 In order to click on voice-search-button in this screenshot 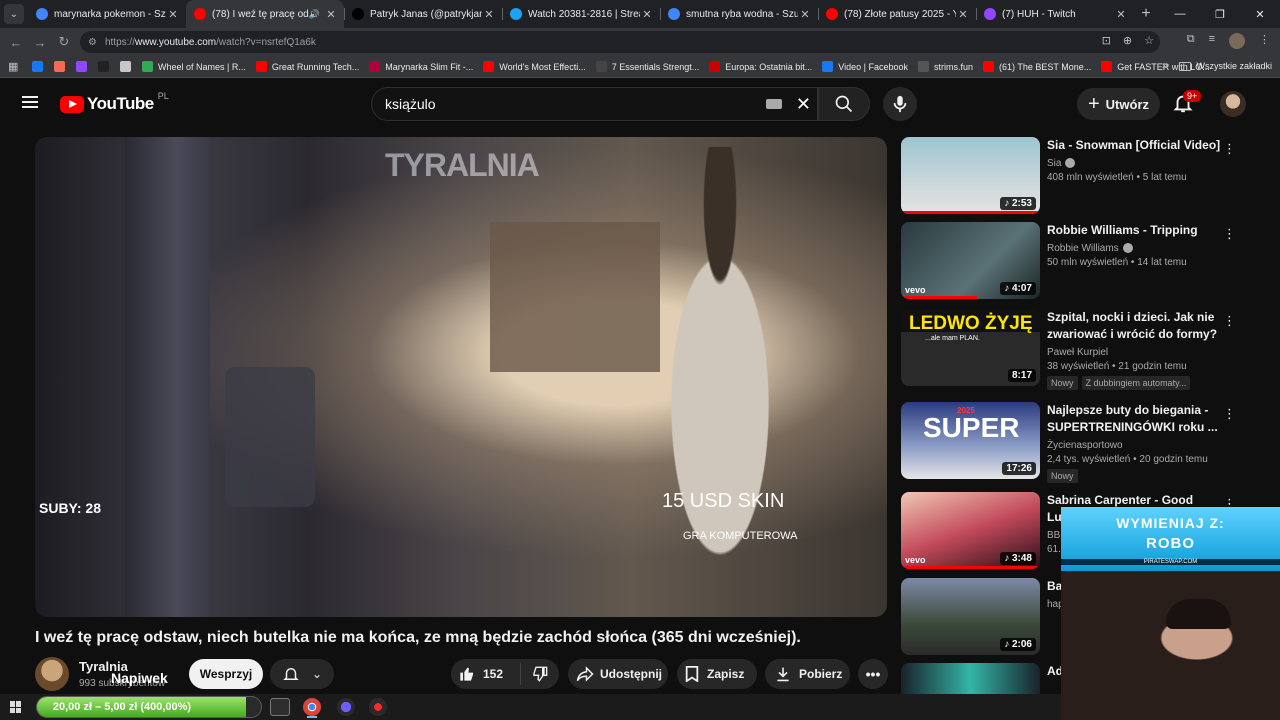, I will do `click(900, 104)`.